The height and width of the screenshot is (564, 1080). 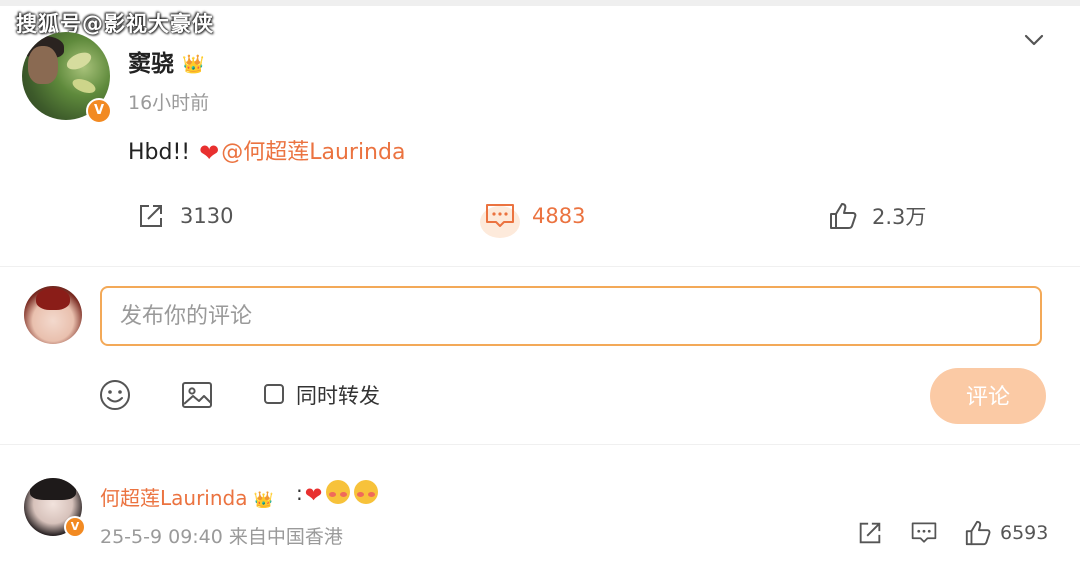 What do you see at coordinates (899, 217) in the screenshot?
I see `like-count: 2.3万` at bounding box center [899, 217].